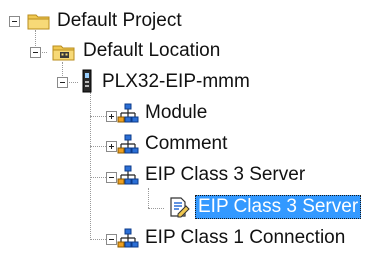 The height and width of the screenshot is (254, 374). What do you see at coordinates (186, 144) in the screenshot?
I see `tree-item-comment-label: Comment` at bounding box center [186, 144].